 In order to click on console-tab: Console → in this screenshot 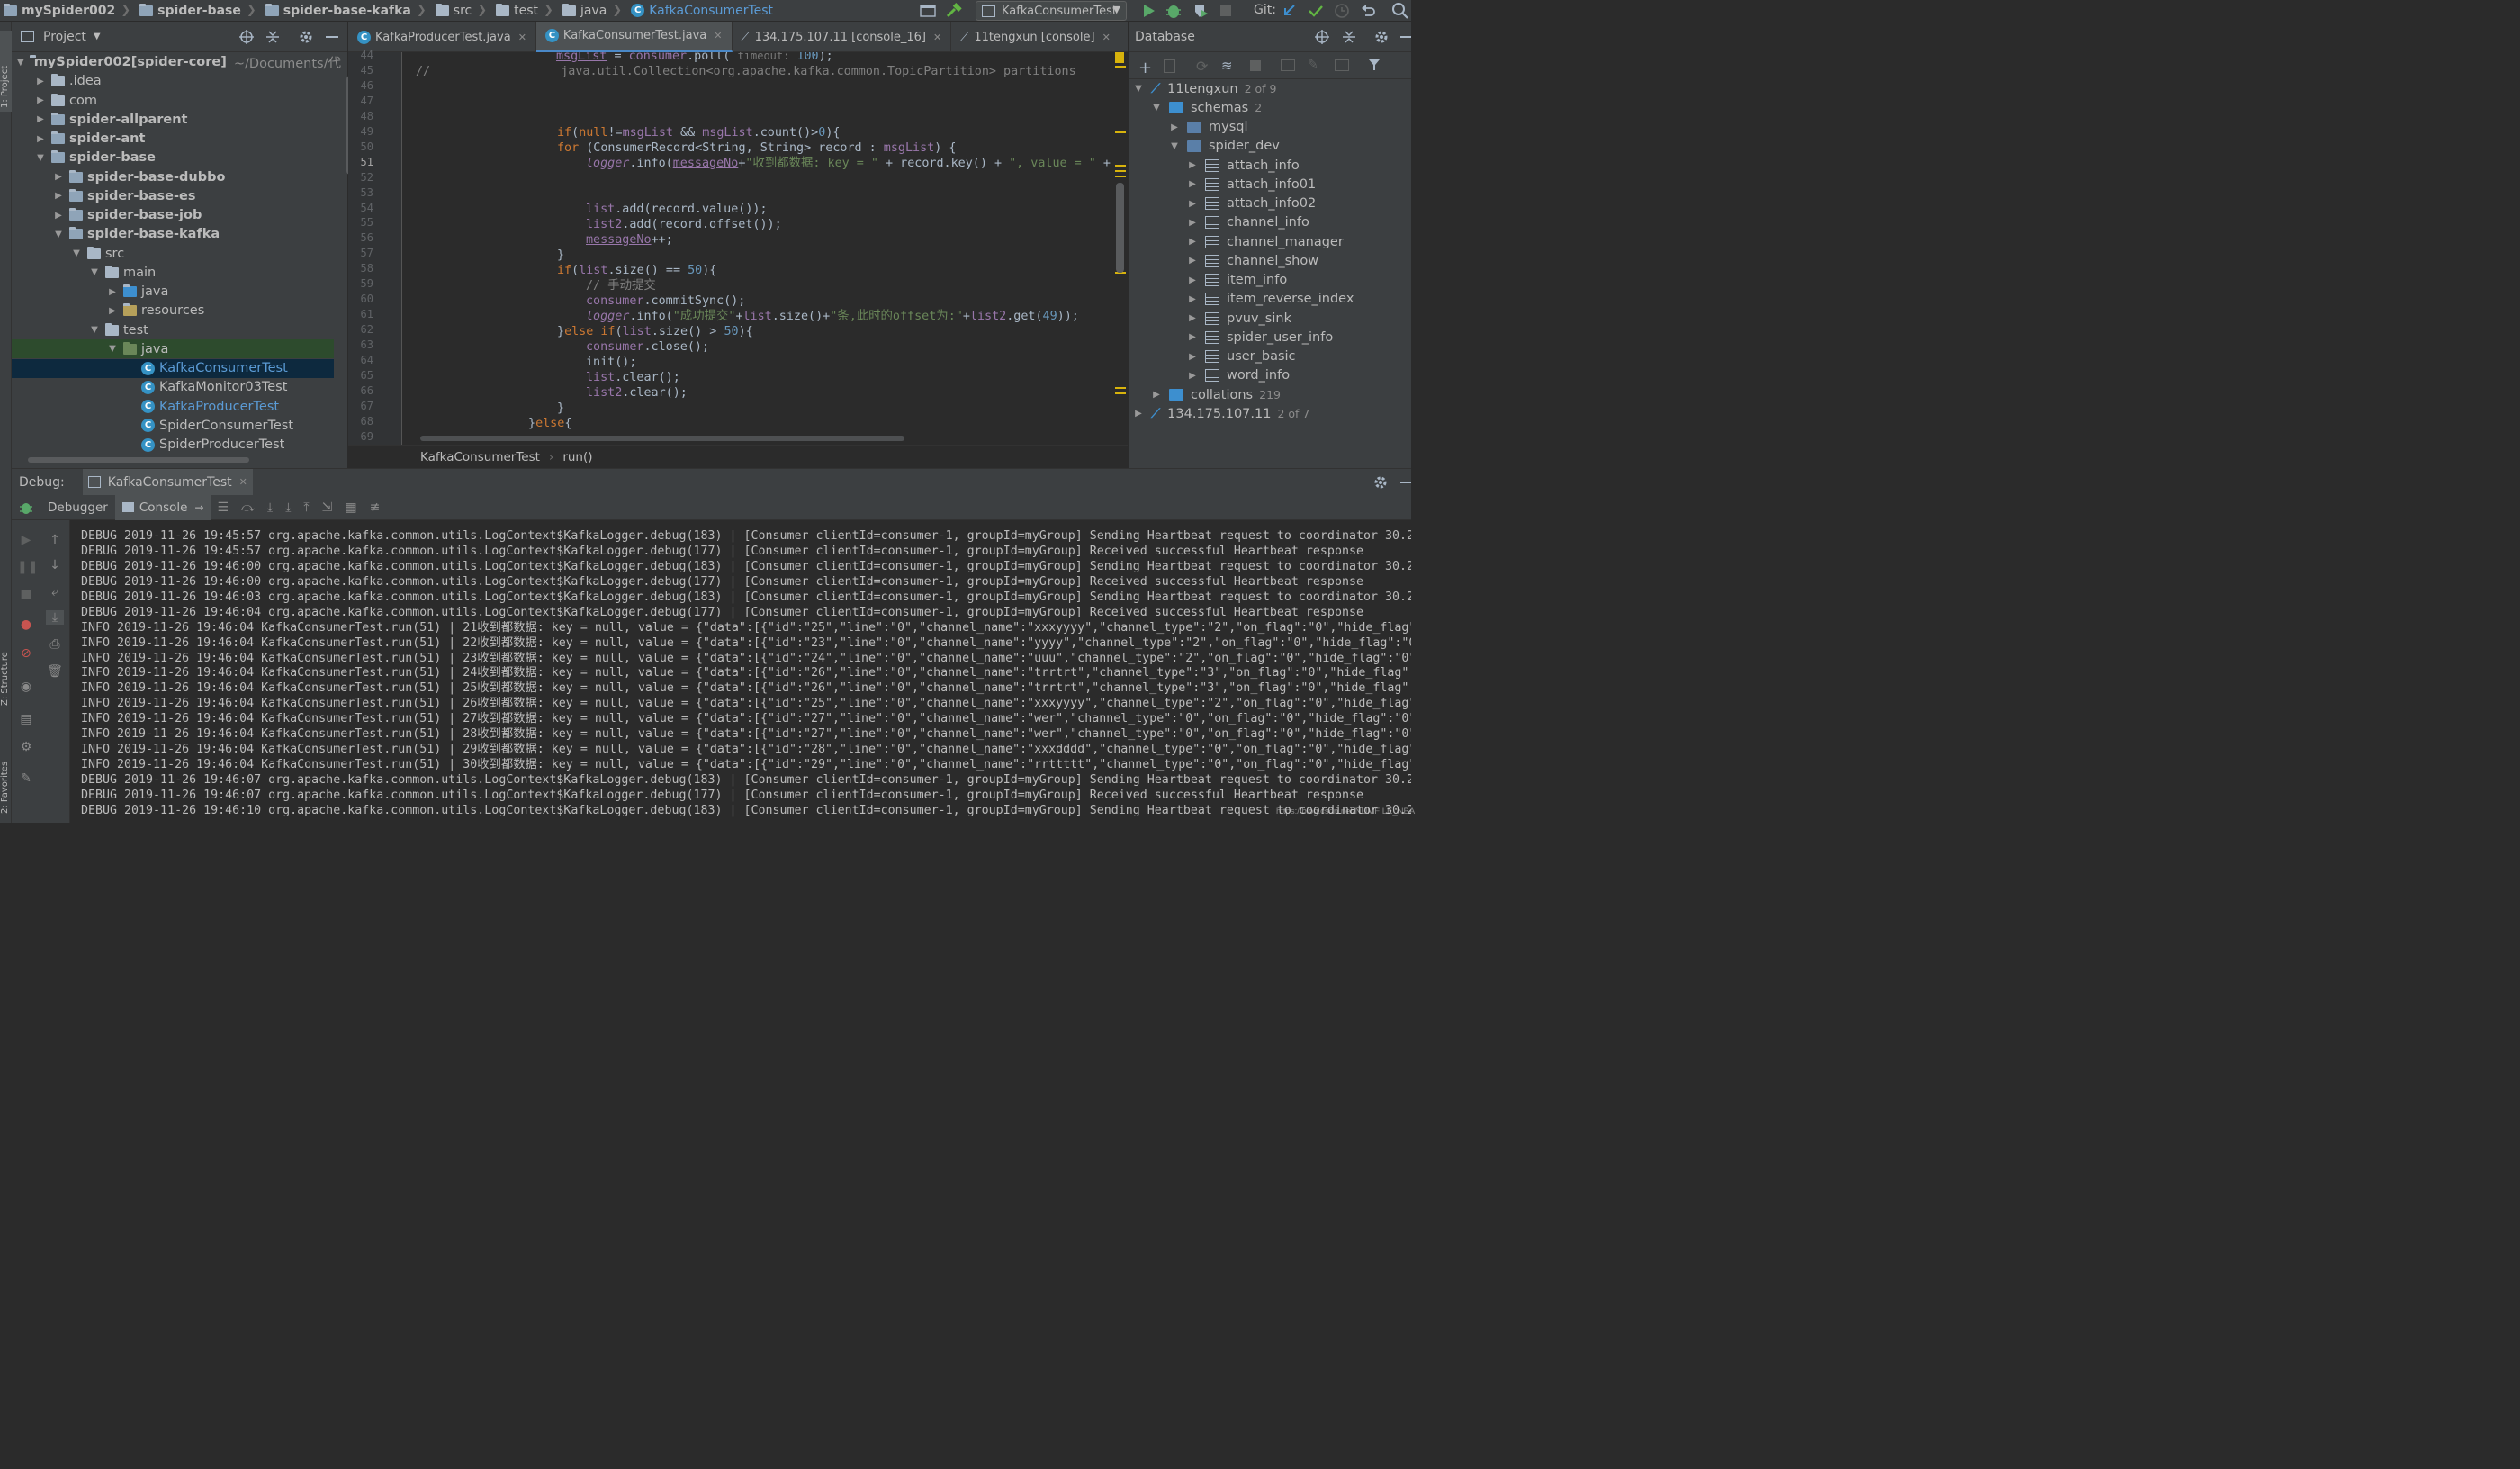, I will do `click(163, 507)`.